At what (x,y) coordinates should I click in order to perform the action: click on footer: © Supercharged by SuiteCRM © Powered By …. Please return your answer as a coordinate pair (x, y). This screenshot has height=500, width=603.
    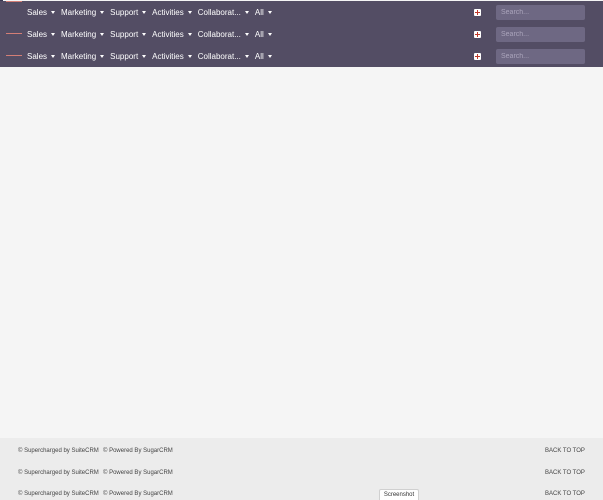
    Looking at the image, I should click on (301, 469).